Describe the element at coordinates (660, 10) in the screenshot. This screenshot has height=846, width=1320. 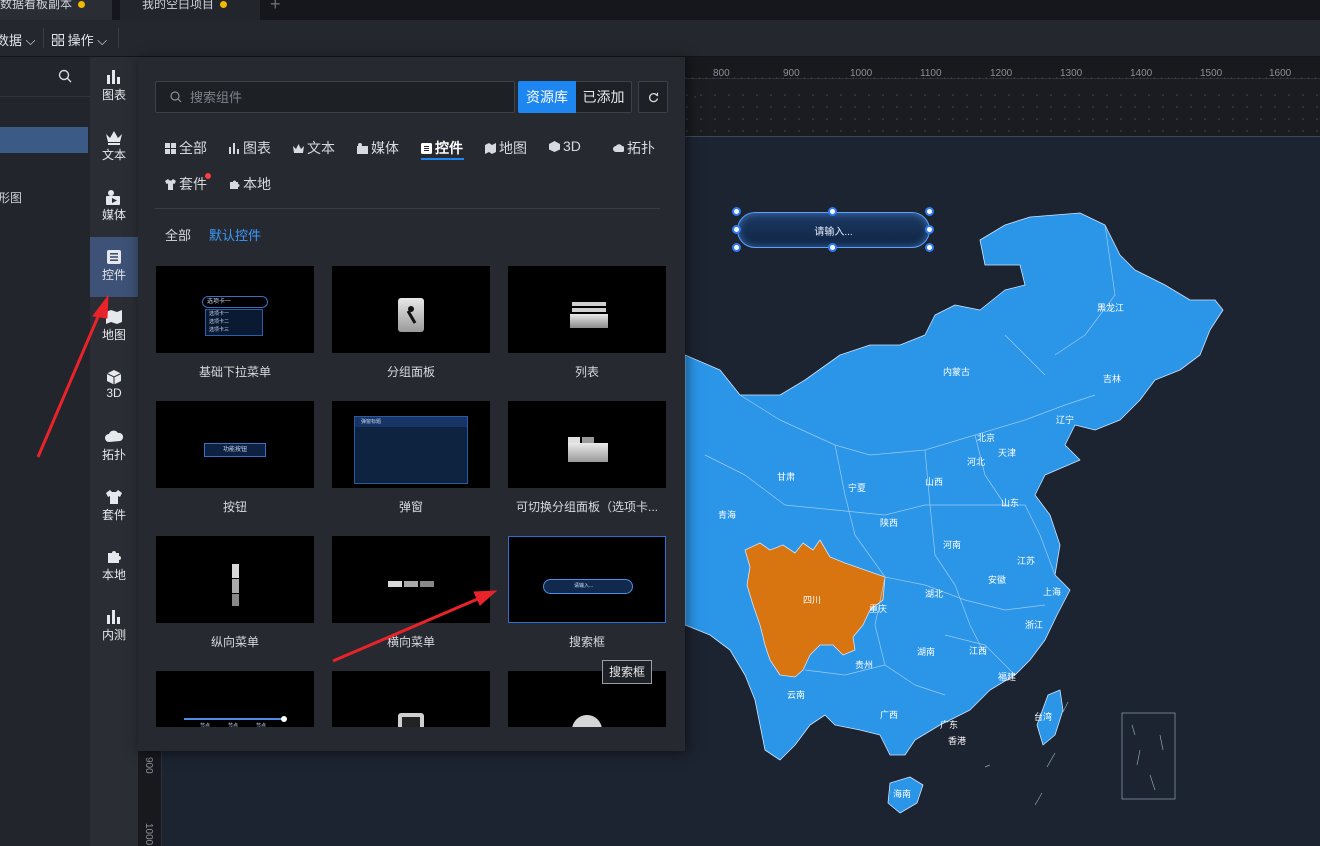
I see `tab-bar: 数据看板副本 我的空白项目 +` at that location.